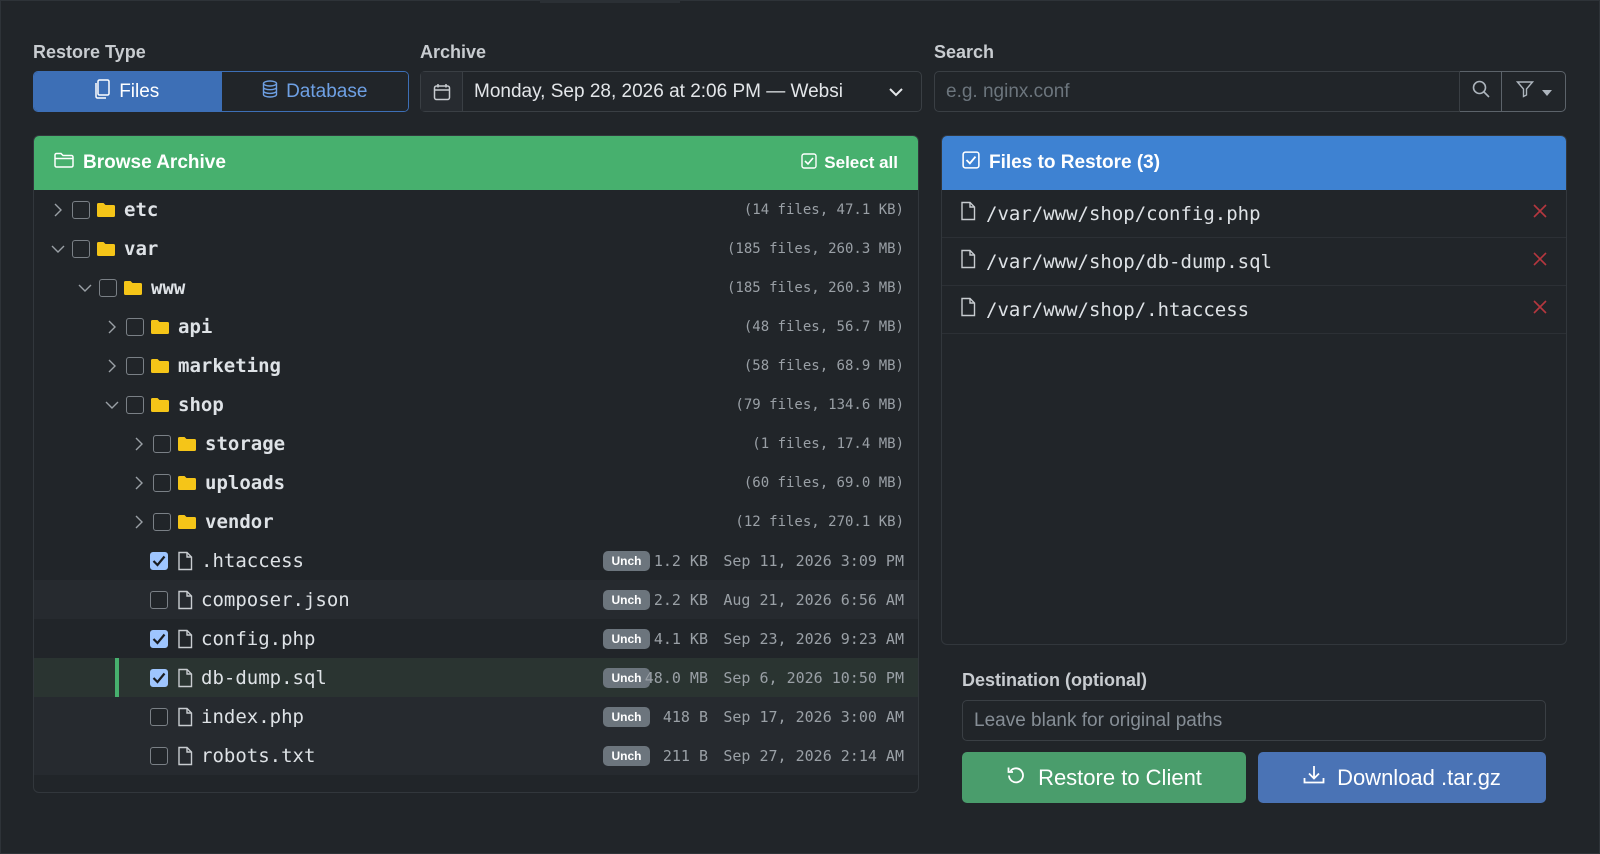 Image resolution: width=1600 pixels, height=854 pixels. Describe the element at coordinates (258, 638) in the screenshot. I see `file-name: config.php` at that location.